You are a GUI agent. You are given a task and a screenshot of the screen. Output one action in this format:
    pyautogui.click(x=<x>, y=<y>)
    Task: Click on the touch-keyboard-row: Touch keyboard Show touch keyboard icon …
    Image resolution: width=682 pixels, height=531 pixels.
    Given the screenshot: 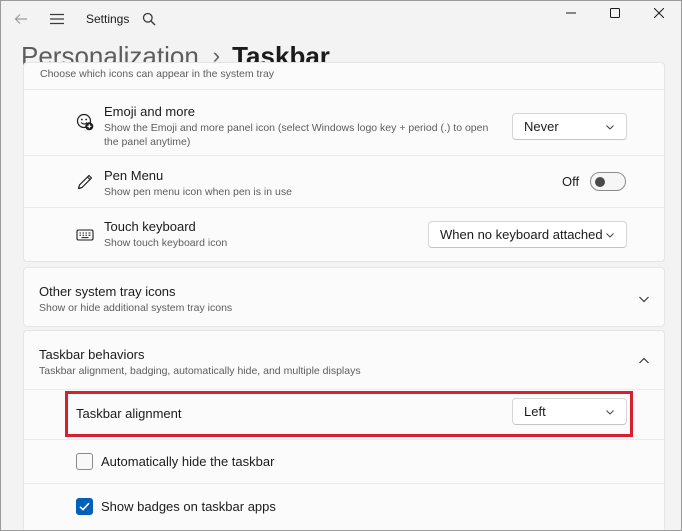 What is the action you would take?
    pyautogui.click(x=344, y=234)
    